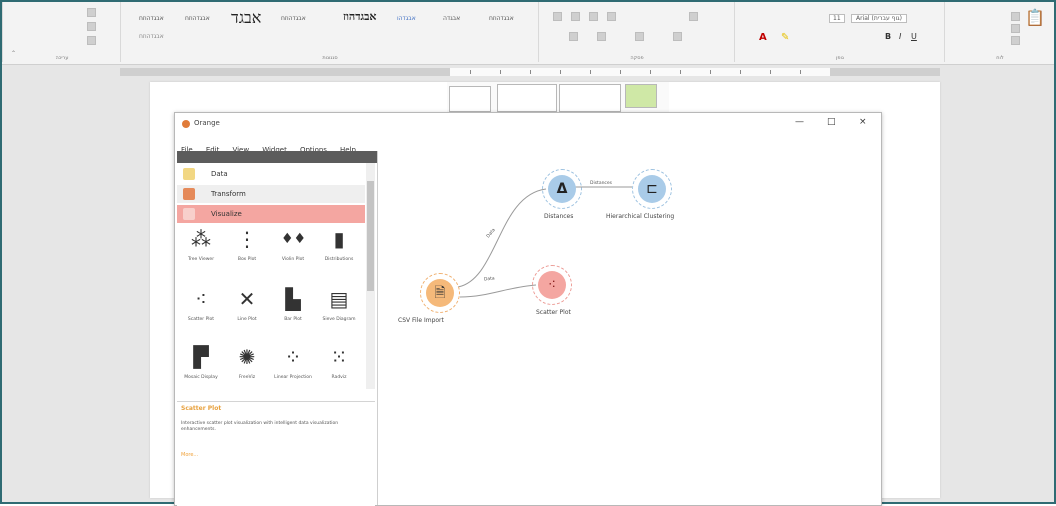 Image resolution: width=1056 pixels, height=506 pixels. I want to click on widget-label: Bar Plot, so click(293, 319).